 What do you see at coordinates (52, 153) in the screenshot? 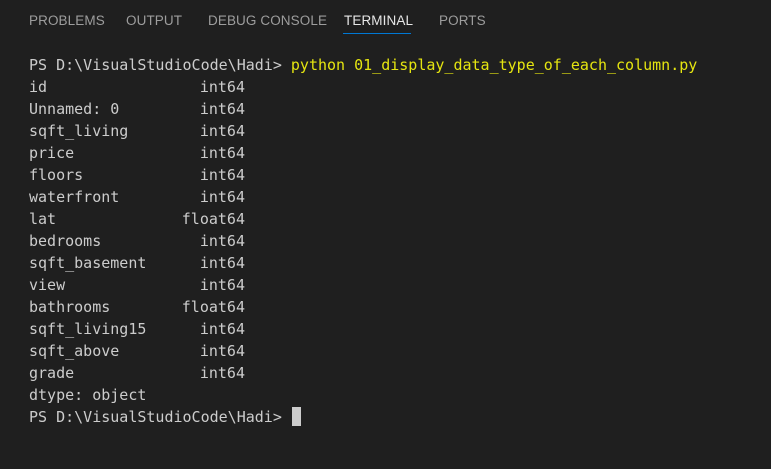
I see `column-name: price` at bounding box center [52, 153].